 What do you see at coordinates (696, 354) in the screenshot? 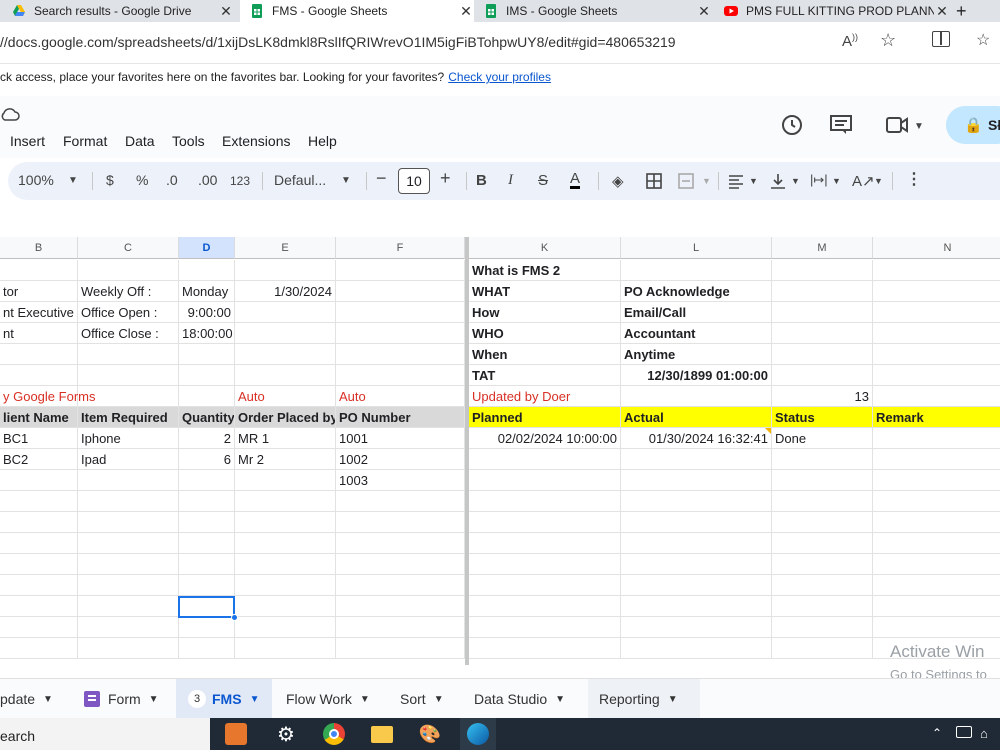
I see `cell-l5: Anytime` at bounding box center [696, 354].